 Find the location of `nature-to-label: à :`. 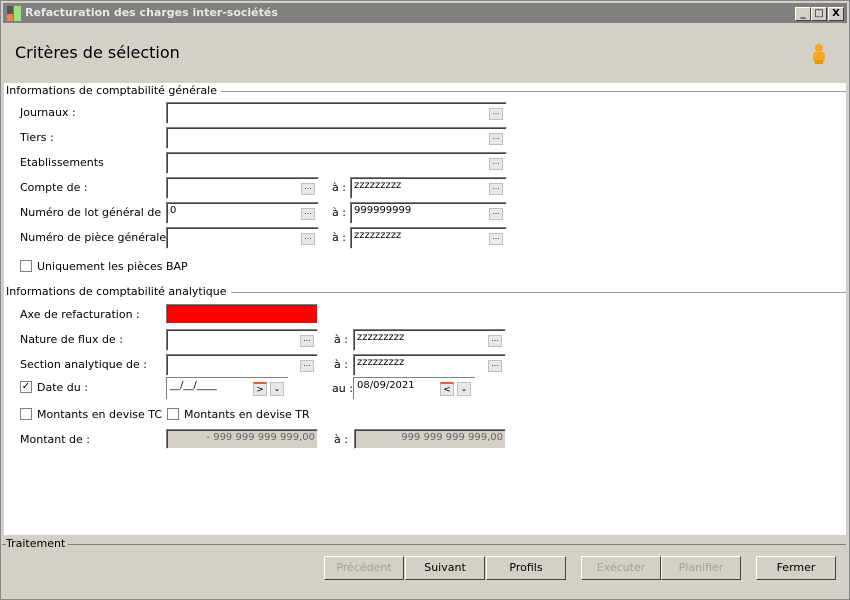

nature-to-label: à : is located at coordinates (341, 339).